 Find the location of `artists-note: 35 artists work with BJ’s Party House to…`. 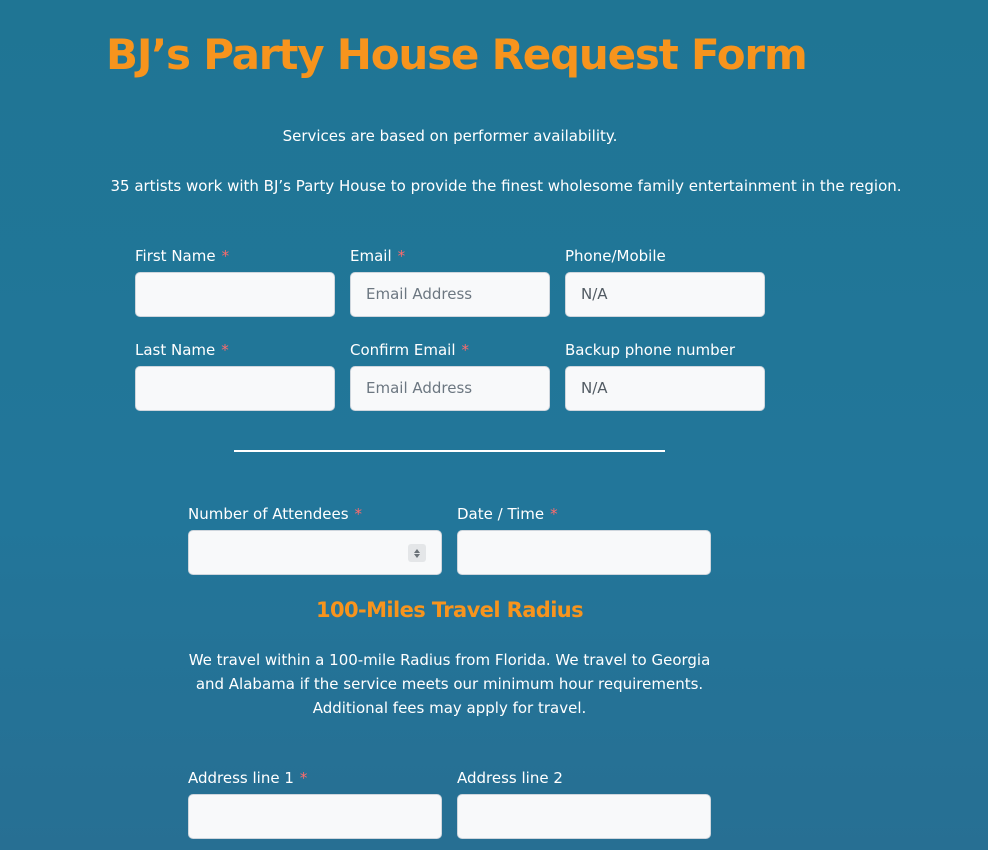

artists-note: 35 artists work with BJ’s Party House to… is located at coordinates (506, 186).